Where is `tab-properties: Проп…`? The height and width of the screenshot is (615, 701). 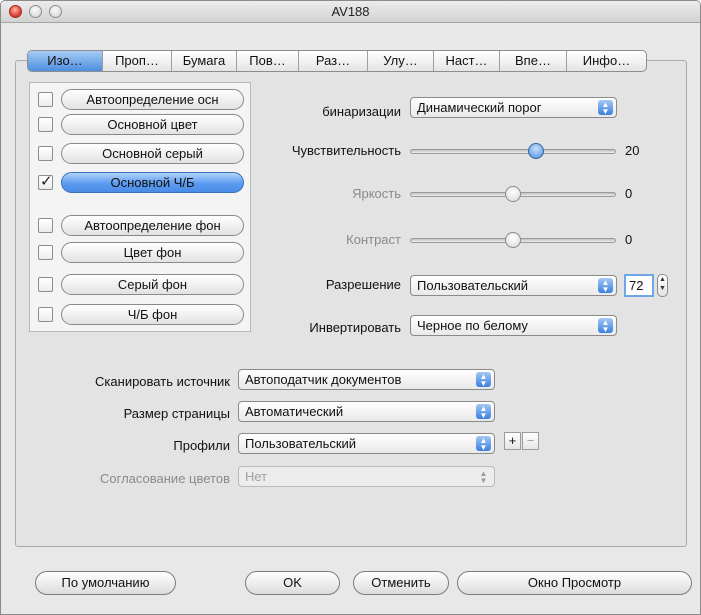 tab-properties: Проп… is located at coordinates (136, 61).